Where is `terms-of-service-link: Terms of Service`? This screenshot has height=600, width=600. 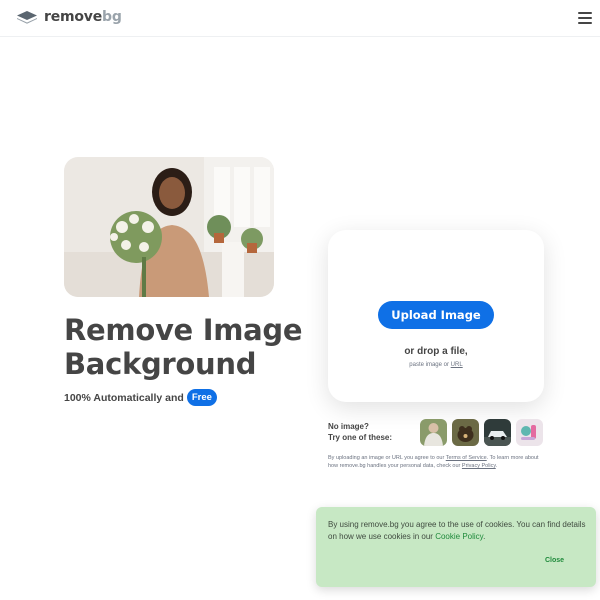
terms-of-service-link: Terms of Service is located at coordinates (466, 458).